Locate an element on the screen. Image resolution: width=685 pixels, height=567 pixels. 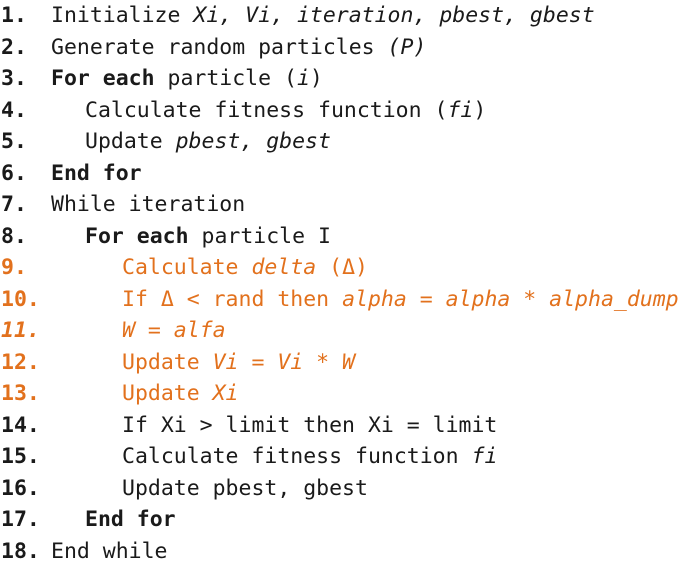
code-line: 9. Calculate delta (Δ) is located at coordinates (342, 268).